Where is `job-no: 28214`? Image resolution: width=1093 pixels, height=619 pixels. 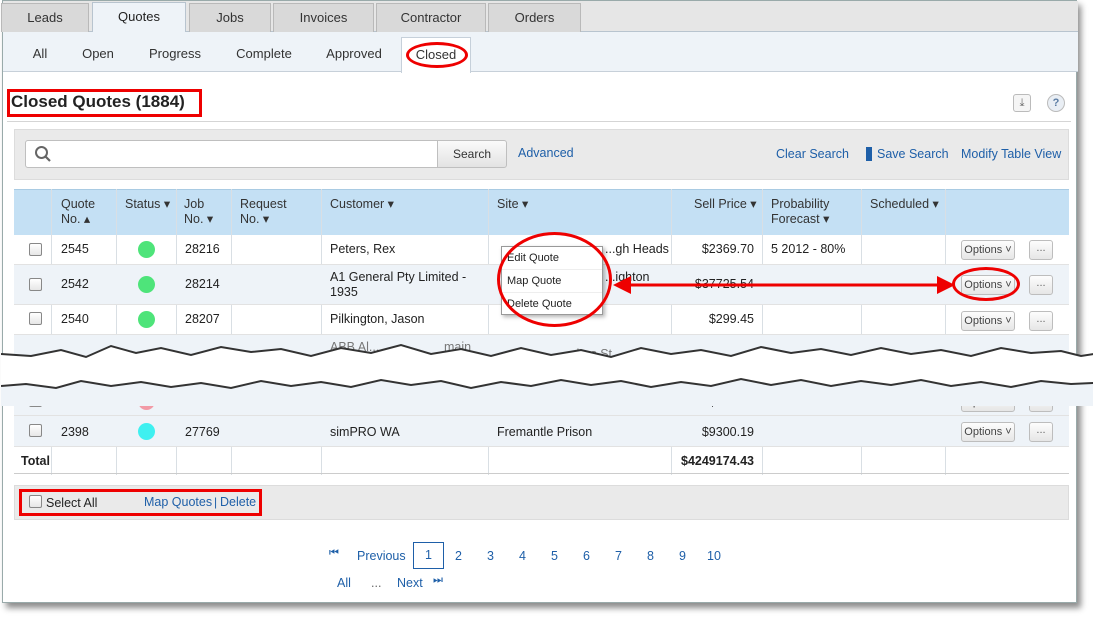
job-no: 28214 is located at coordinates (202, 284).